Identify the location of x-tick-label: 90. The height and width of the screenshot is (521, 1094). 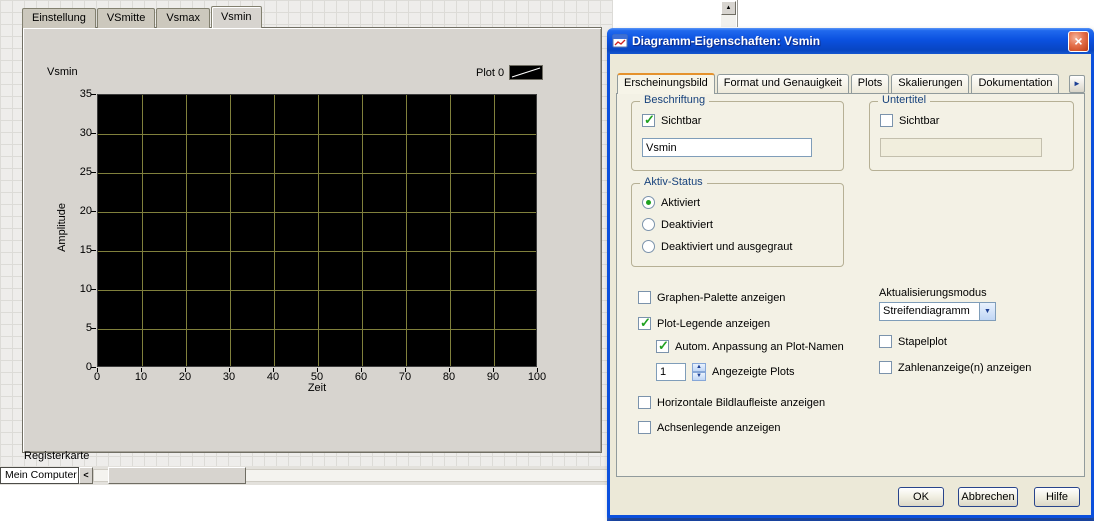
(493, 377).